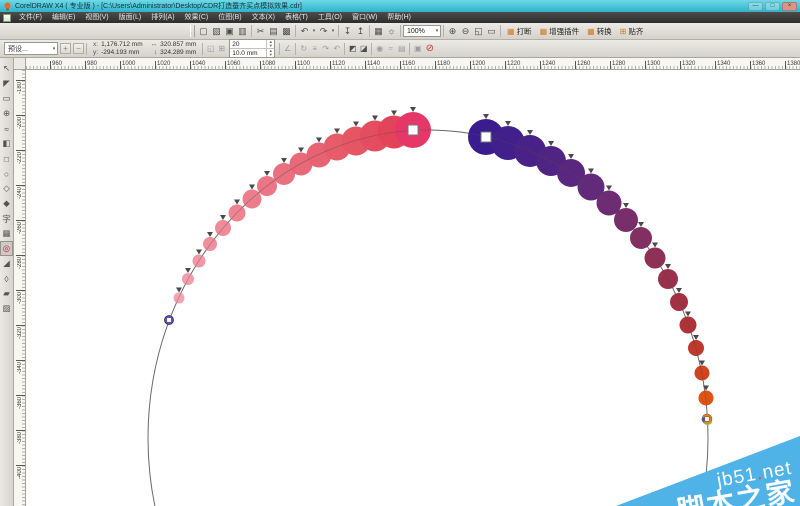 The width and height of the screenshot is (800, 506). What do you see at coordinates (210, 48) in the screenshot?
I see `scale-lock-icon: ◱` at bounding box center [210, 48].